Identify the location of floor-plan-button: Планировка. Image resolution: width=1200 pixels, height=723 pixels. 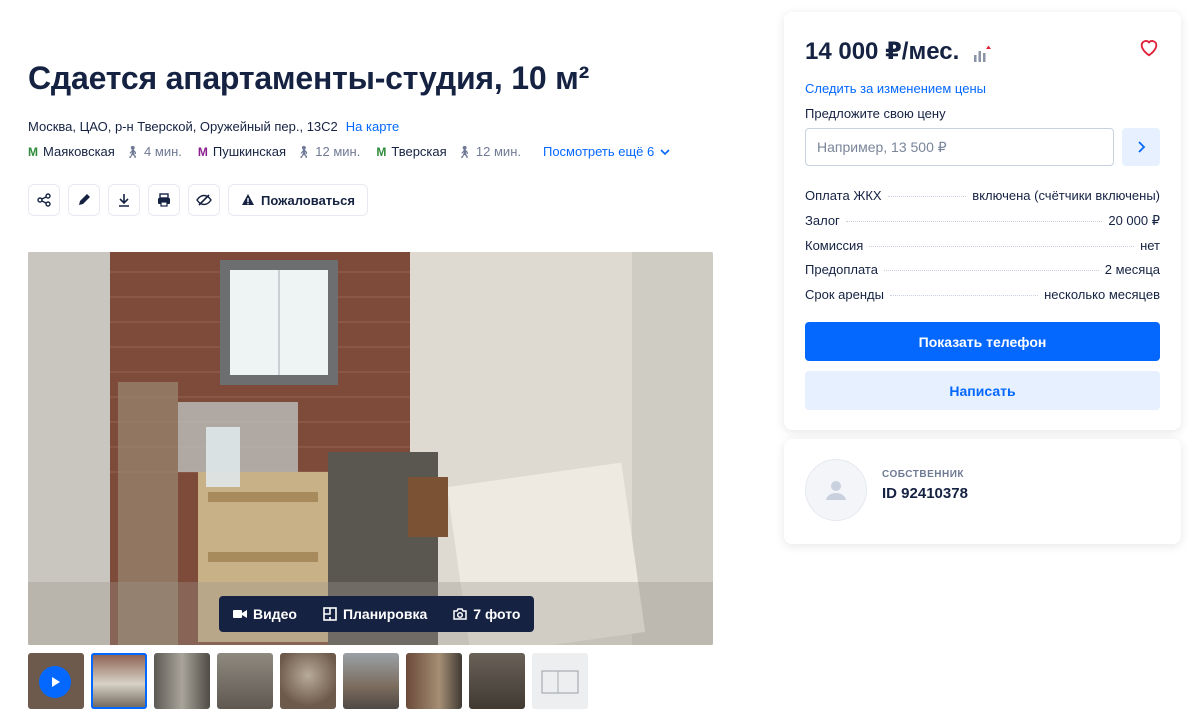
(375, 614).